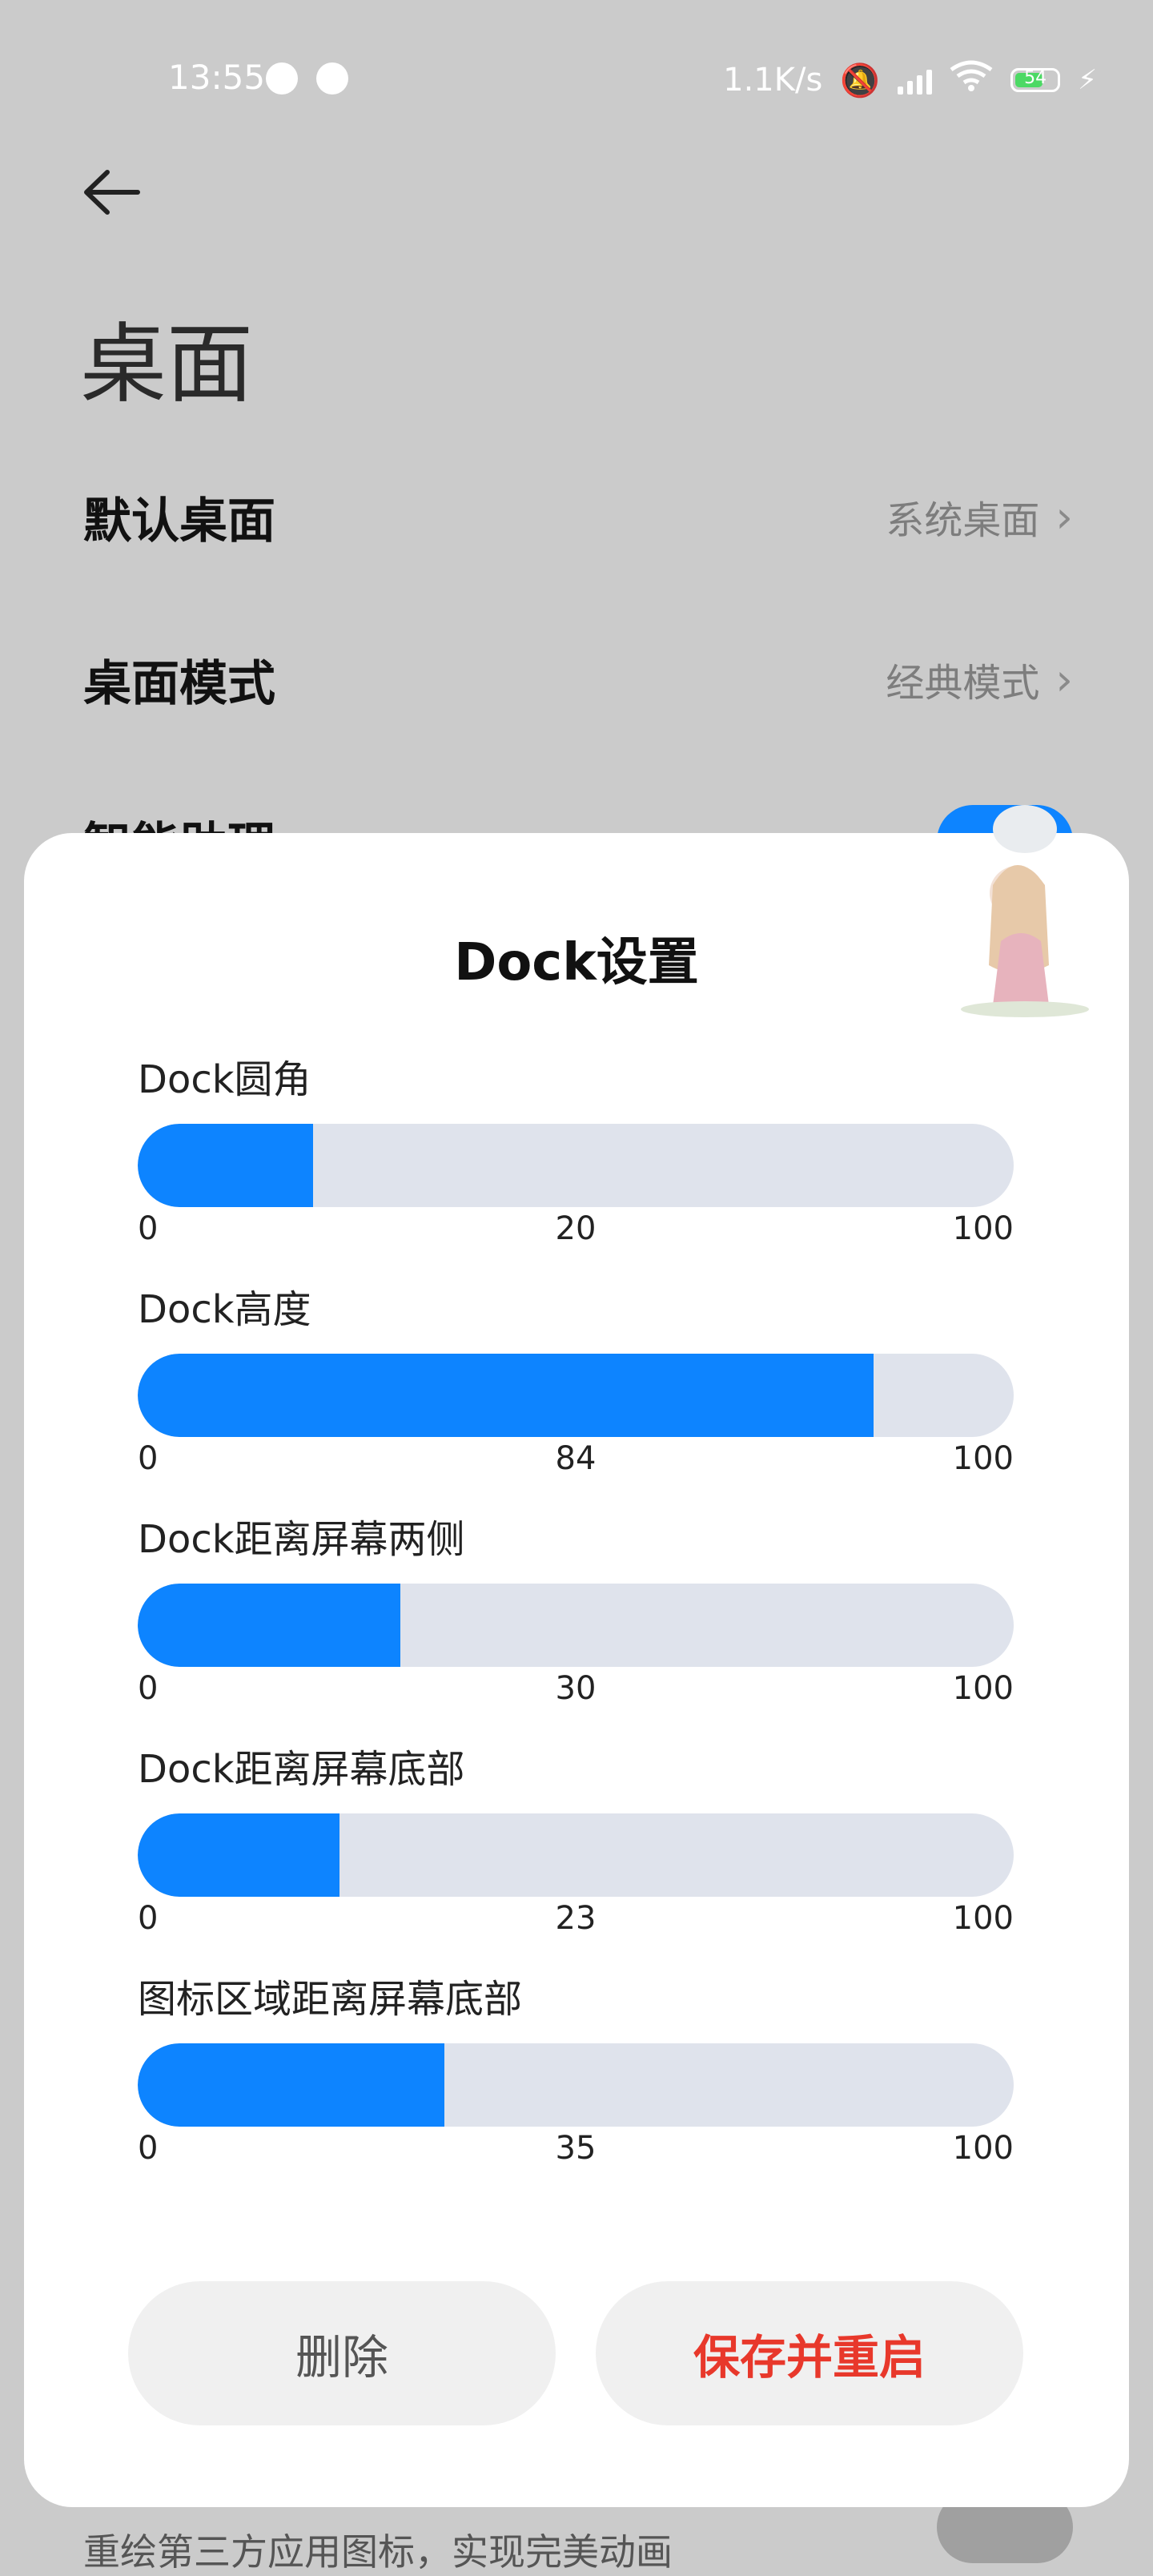  What do you see at coordinates (576, 1459) in the screenshot?
I see `slider-value: 84` at bounding box center [576, 1459].